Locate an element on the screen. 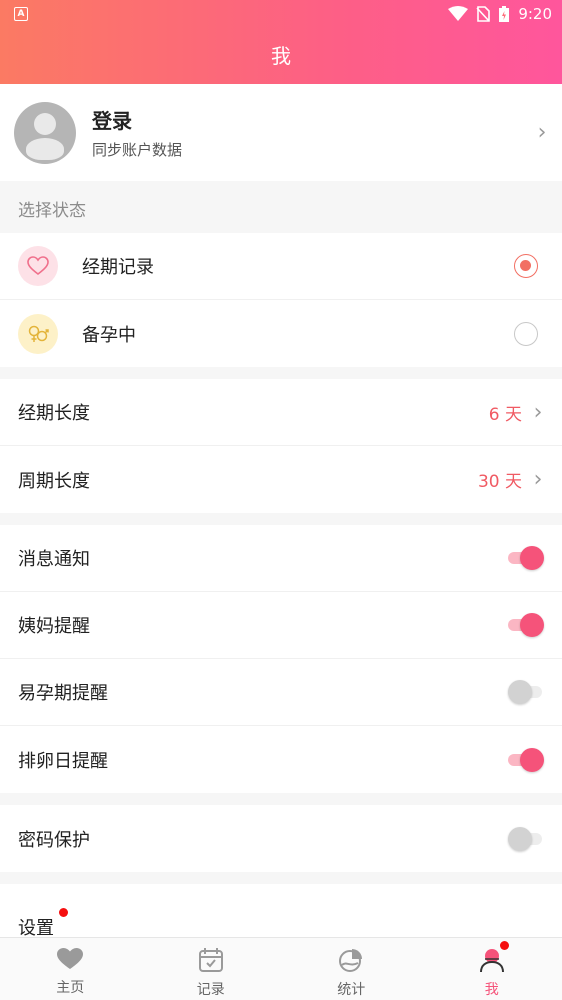  wifi-icon is located at coordinates (458, 13).